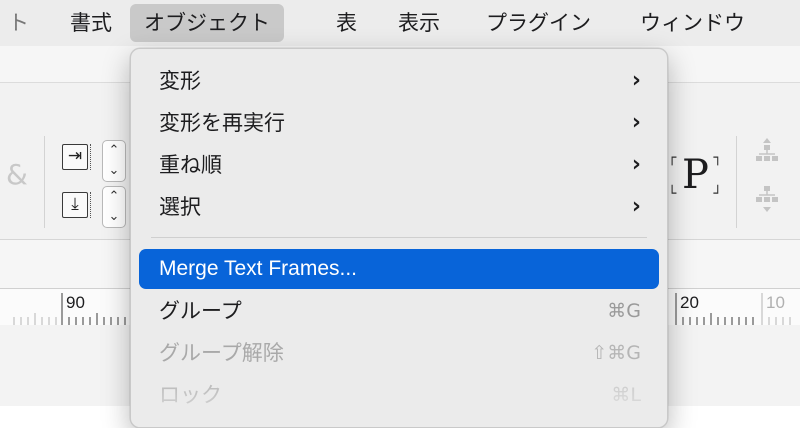 This screenshot has height=428, width=800. Describe the element at coordinates (21, 23) in the screenshot. I see `menu-item-text: ト` at that location.